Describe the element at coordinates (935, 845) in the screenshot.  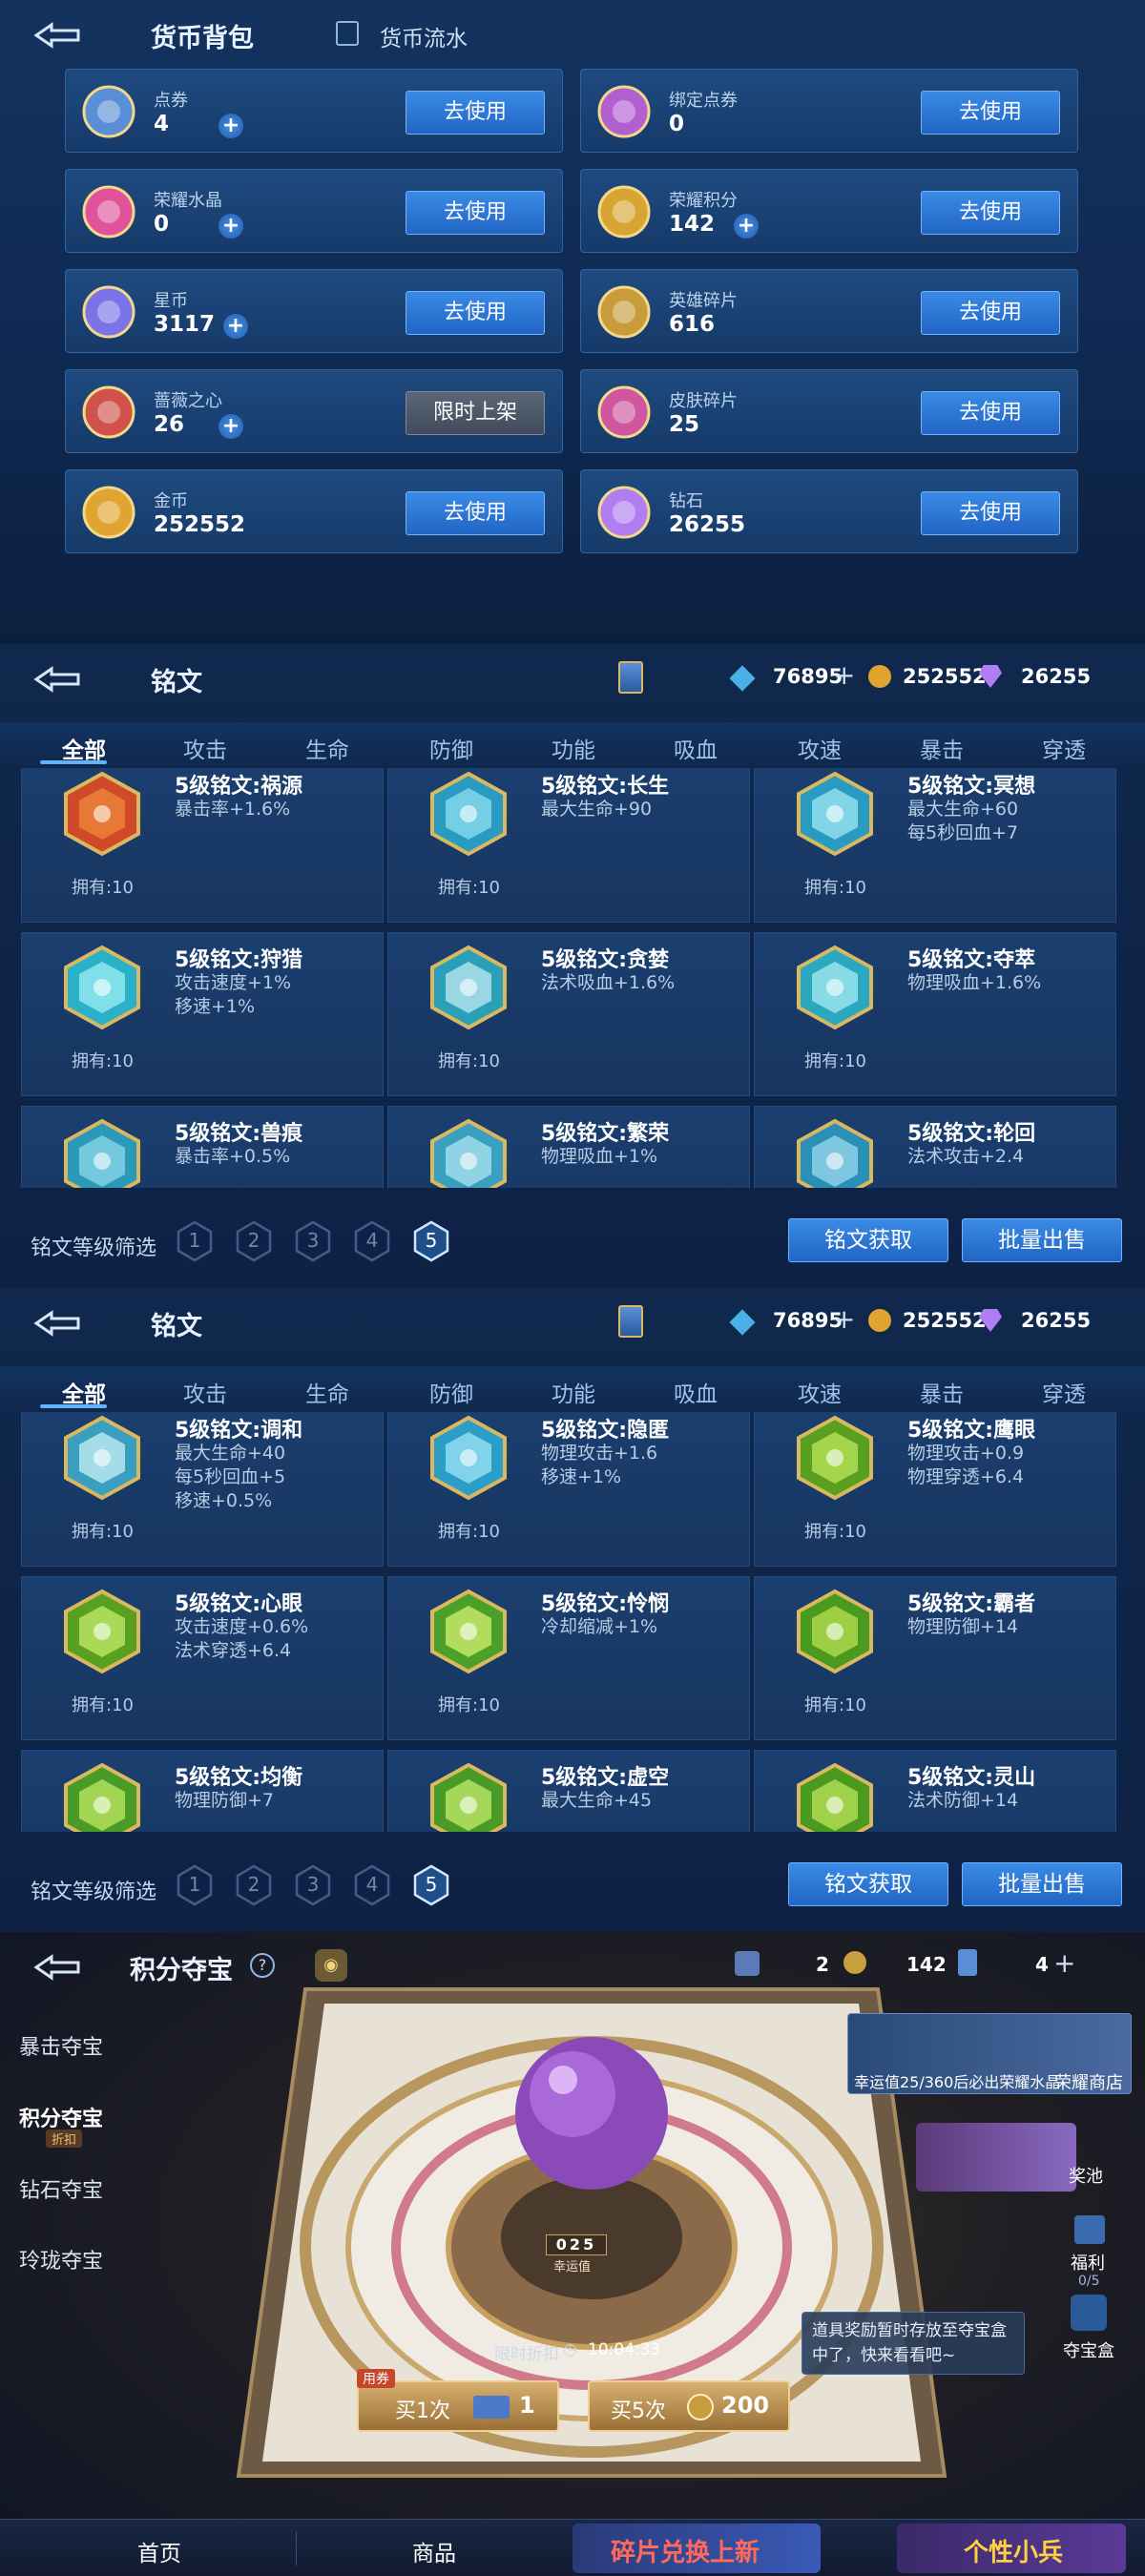
I see `rune-card: 5级铭文:冥想 最大生命+60 每5秒回血+7 拥有:10` at that location.